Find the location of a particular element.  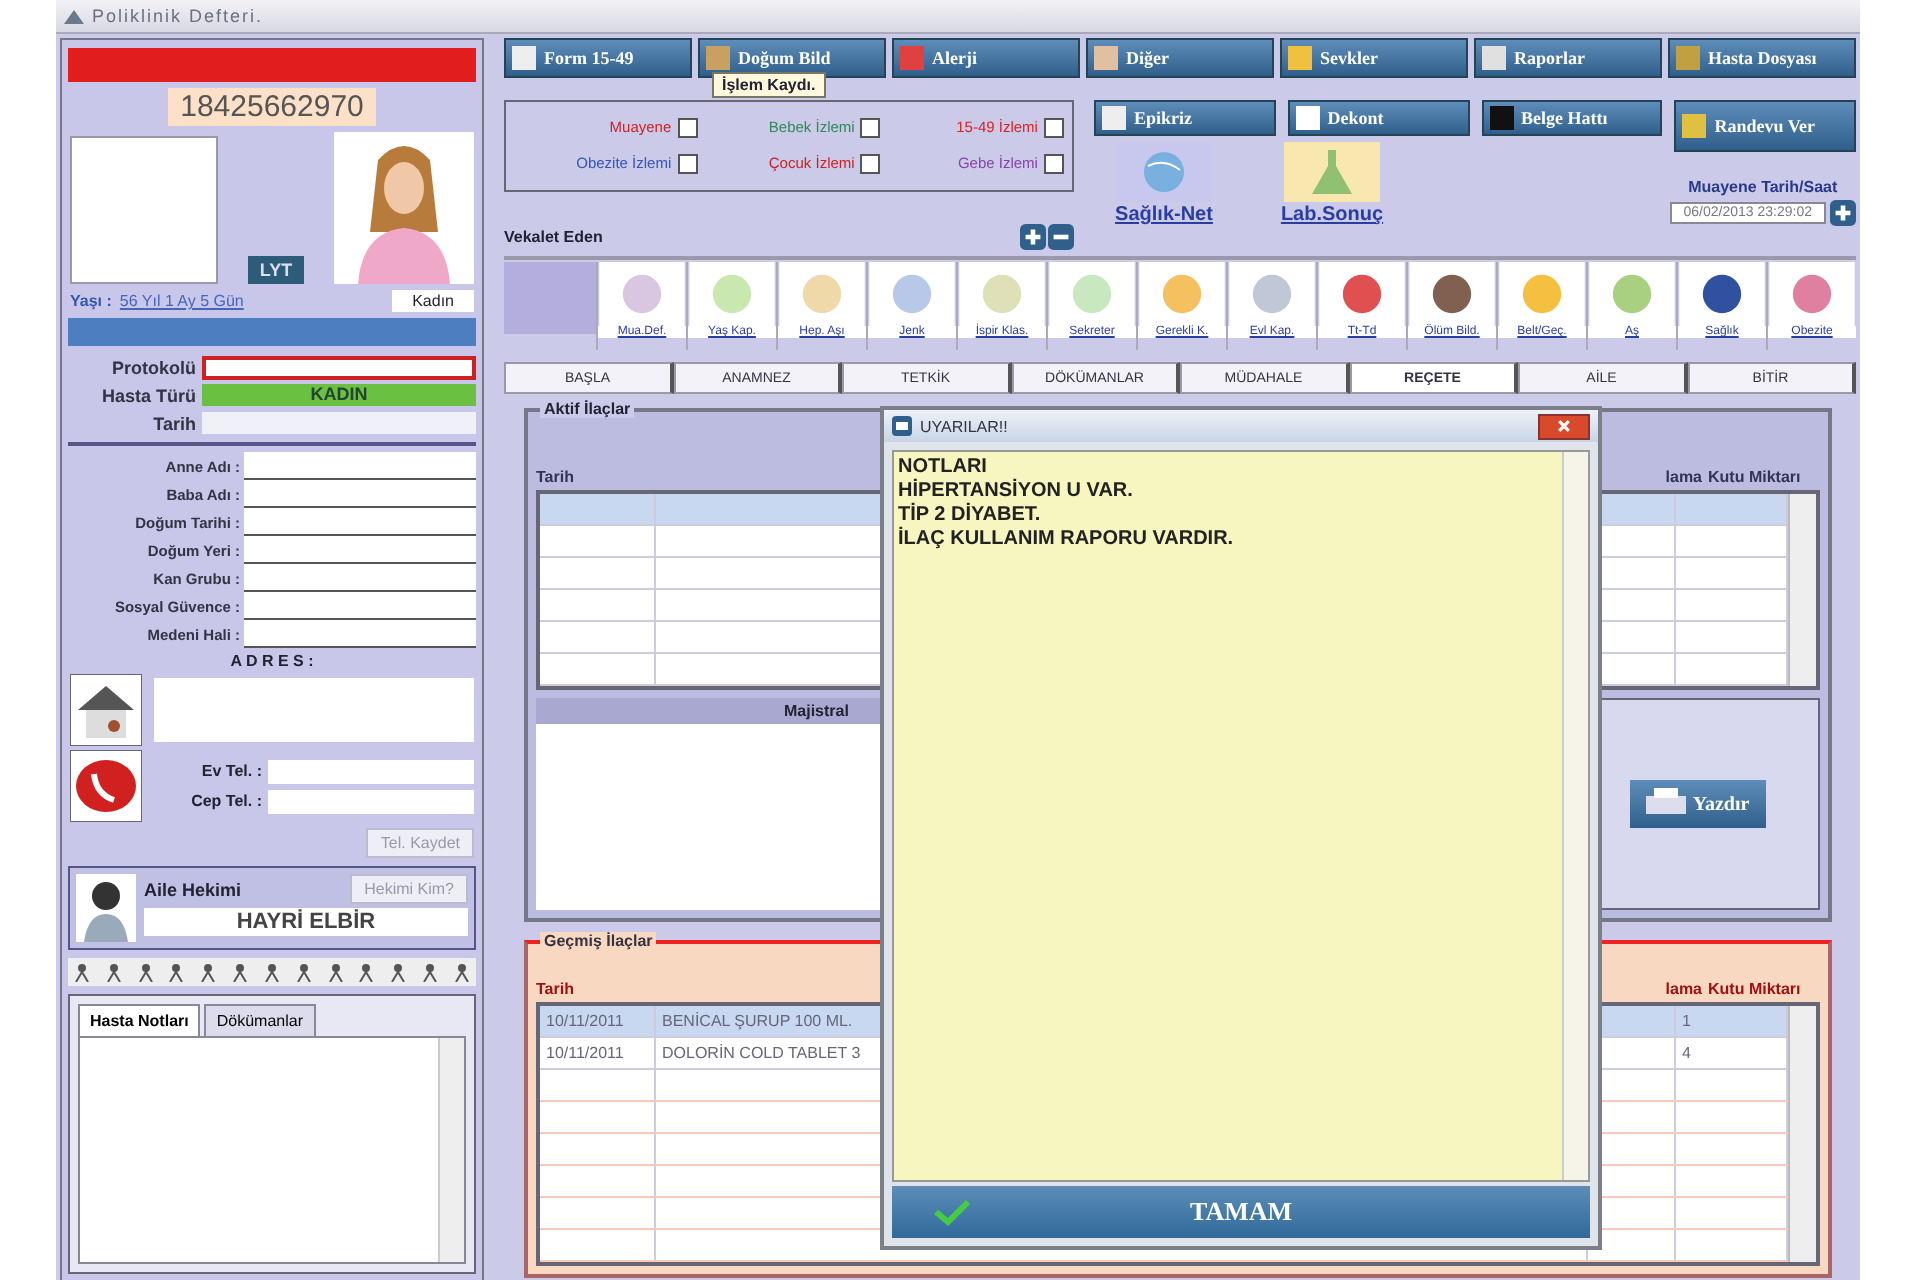

age-label: Yaşı : is located at coordinates (91, 301).